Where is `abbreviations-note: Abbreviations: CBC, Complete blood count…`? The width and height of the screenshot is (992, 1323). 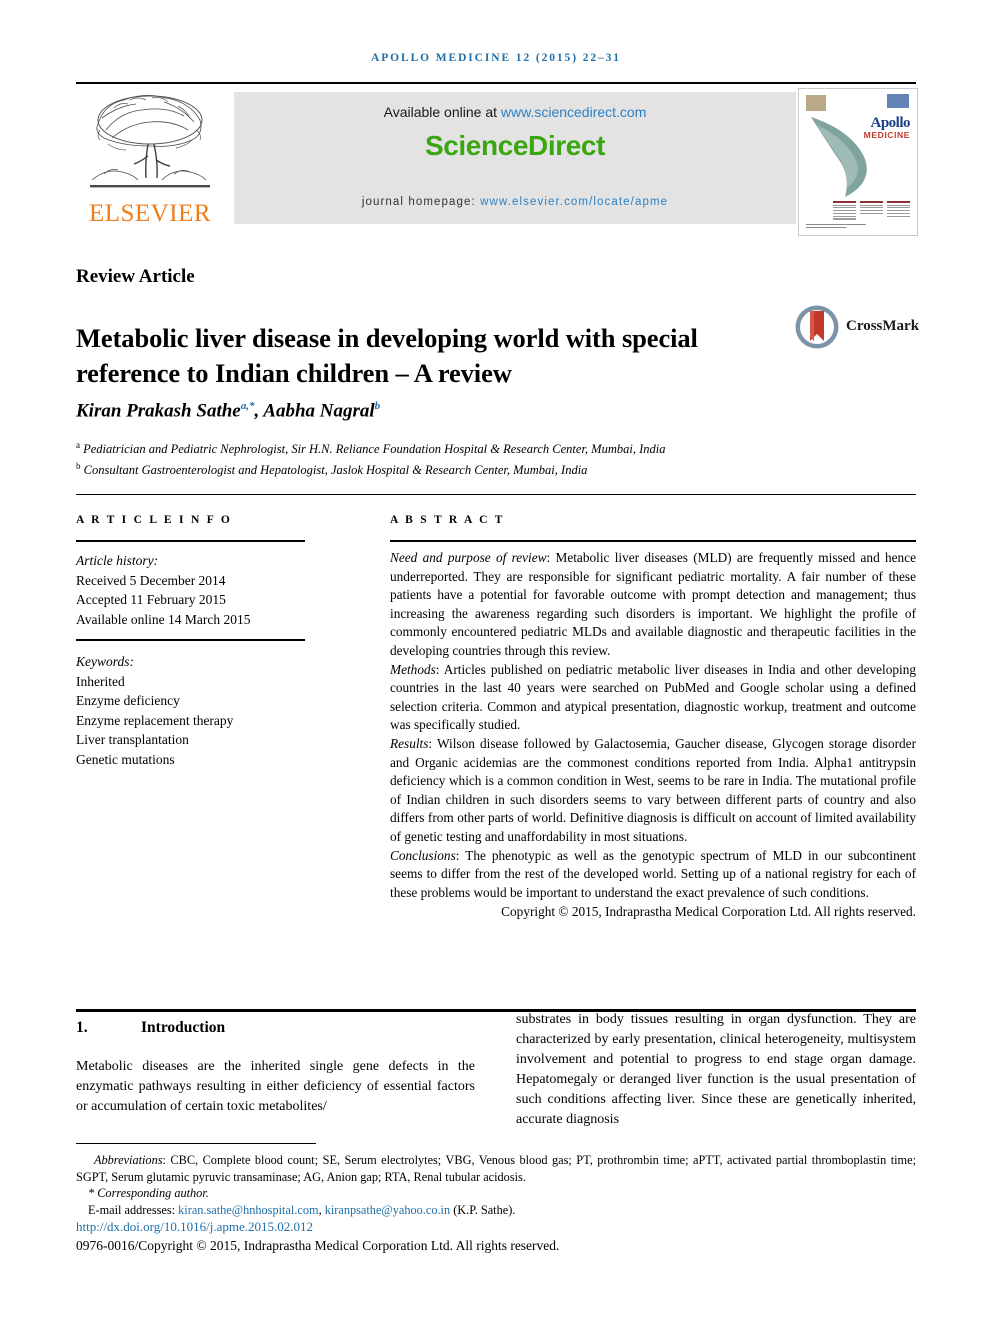
abbreviations-note: Abbreviations: CBC, Complete blood count… is located at coordinates (496, 1168).